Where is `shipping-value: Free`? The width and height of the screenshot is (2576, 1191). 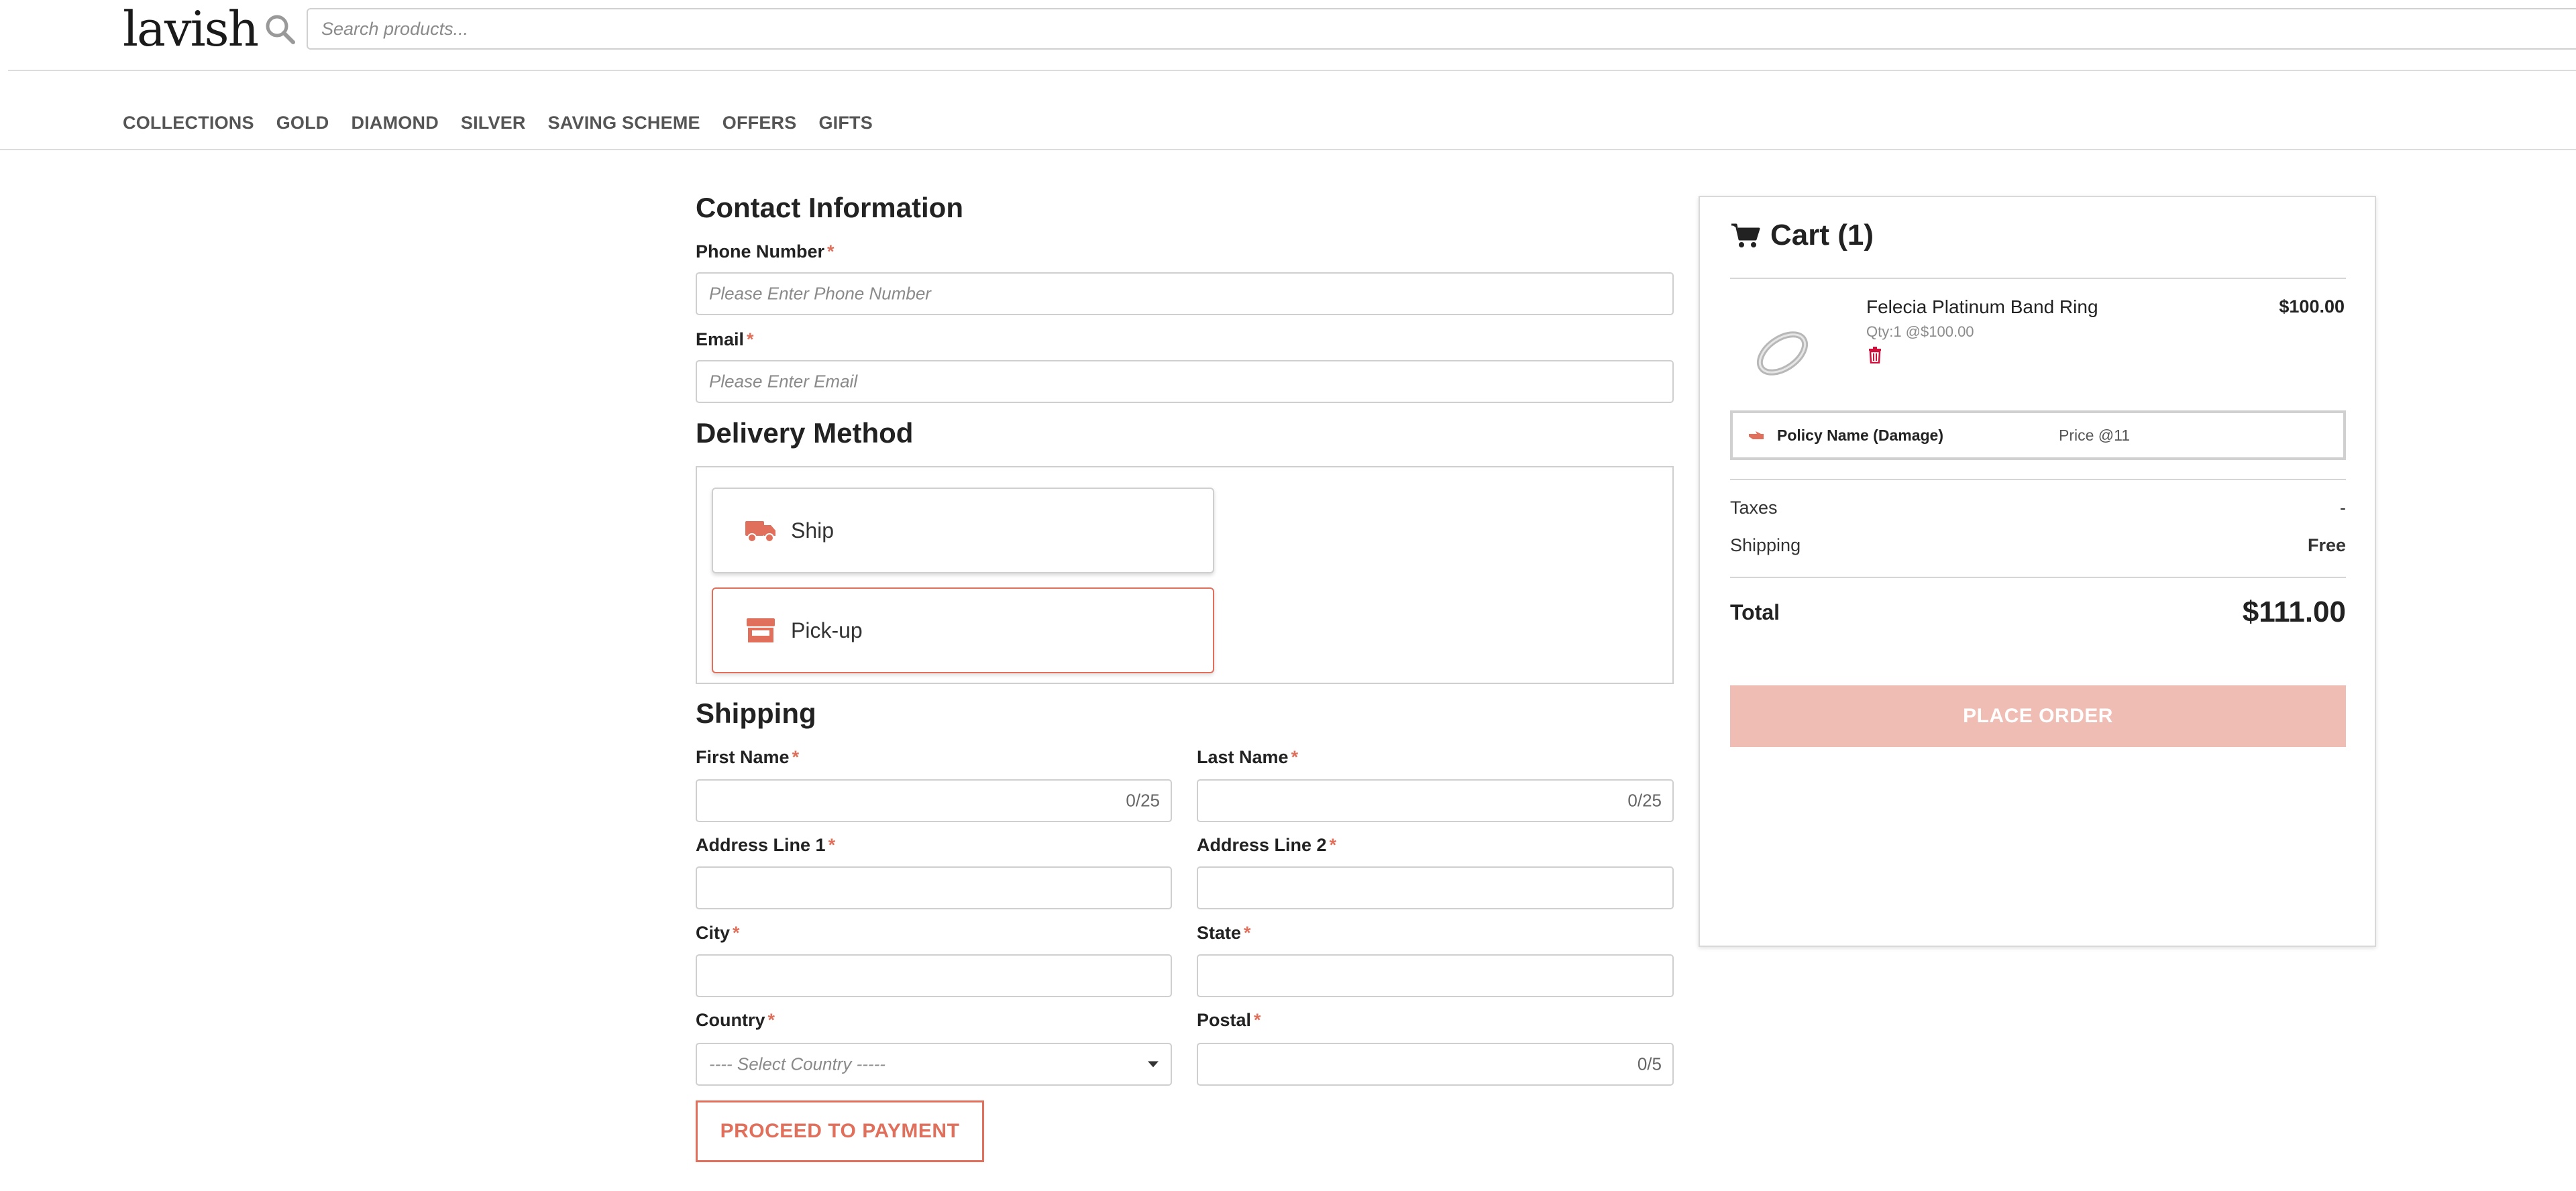
shipping-value: Free is located at coordinates (2326, 545).